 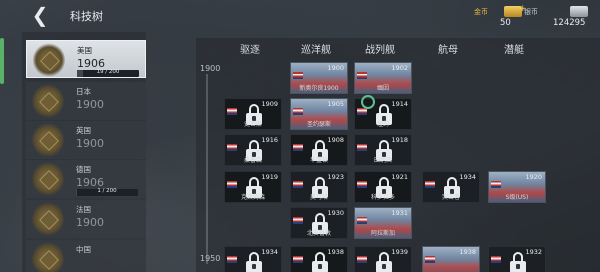 I want to click on ship-year: 1920, so click(x=533, y=177).